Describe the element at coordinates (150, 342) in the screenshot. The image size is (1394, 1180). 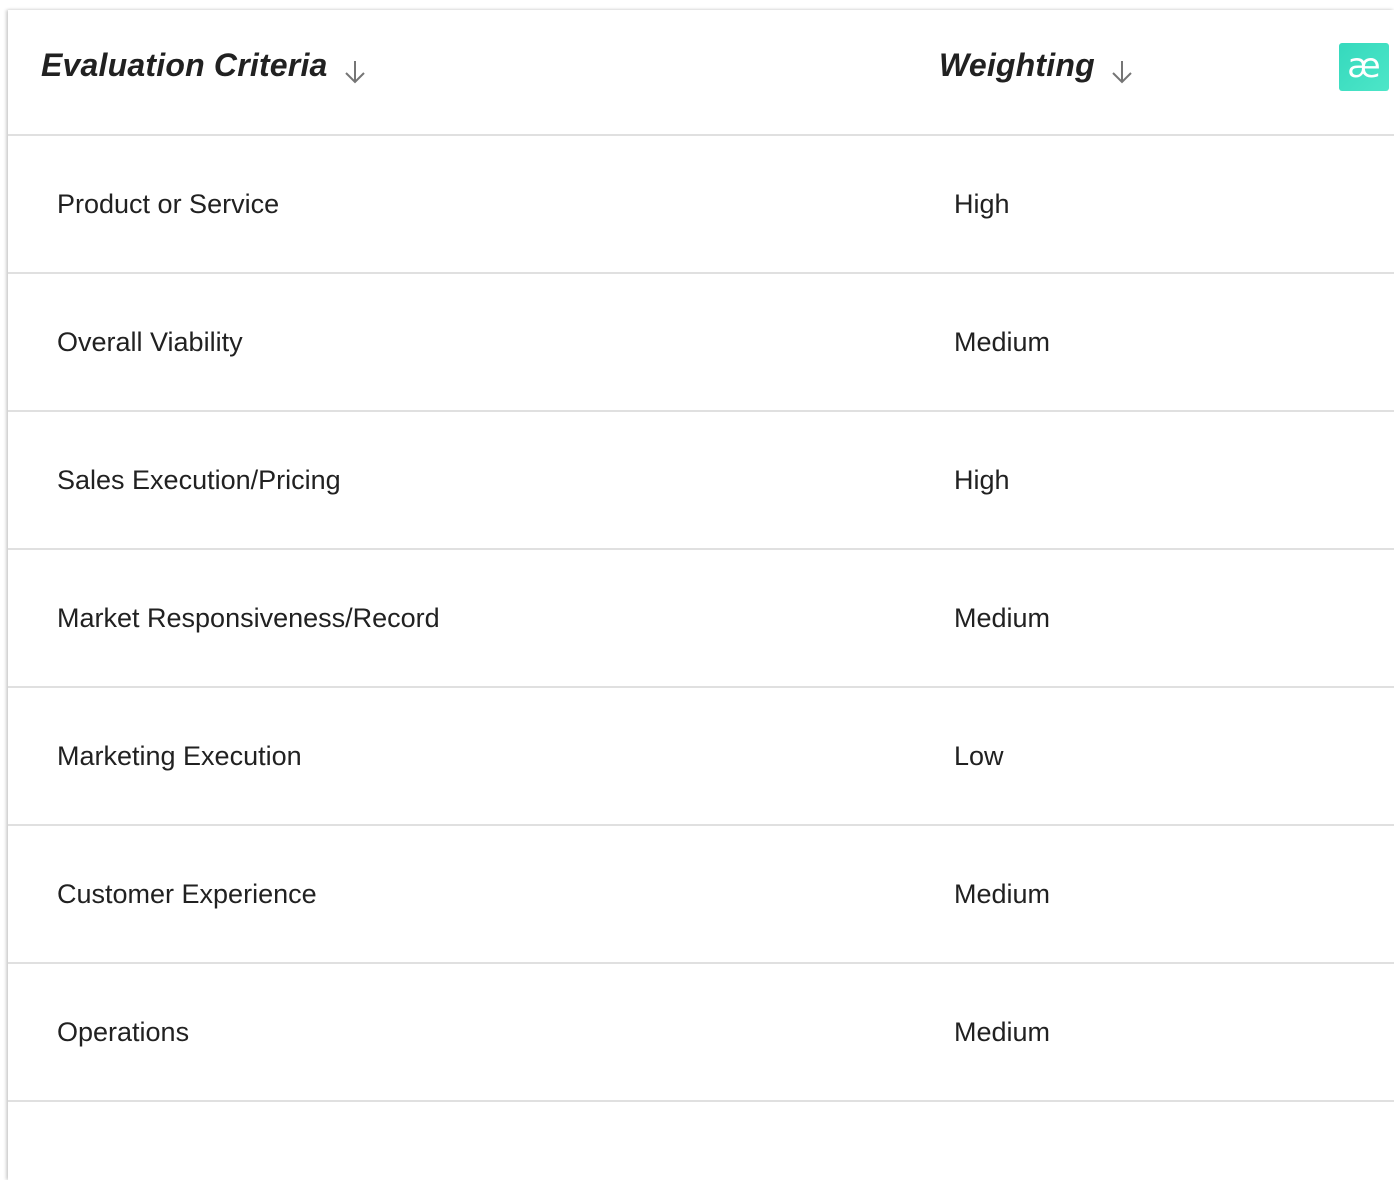
I see `criteria-cell: Overall Viability` at that location.